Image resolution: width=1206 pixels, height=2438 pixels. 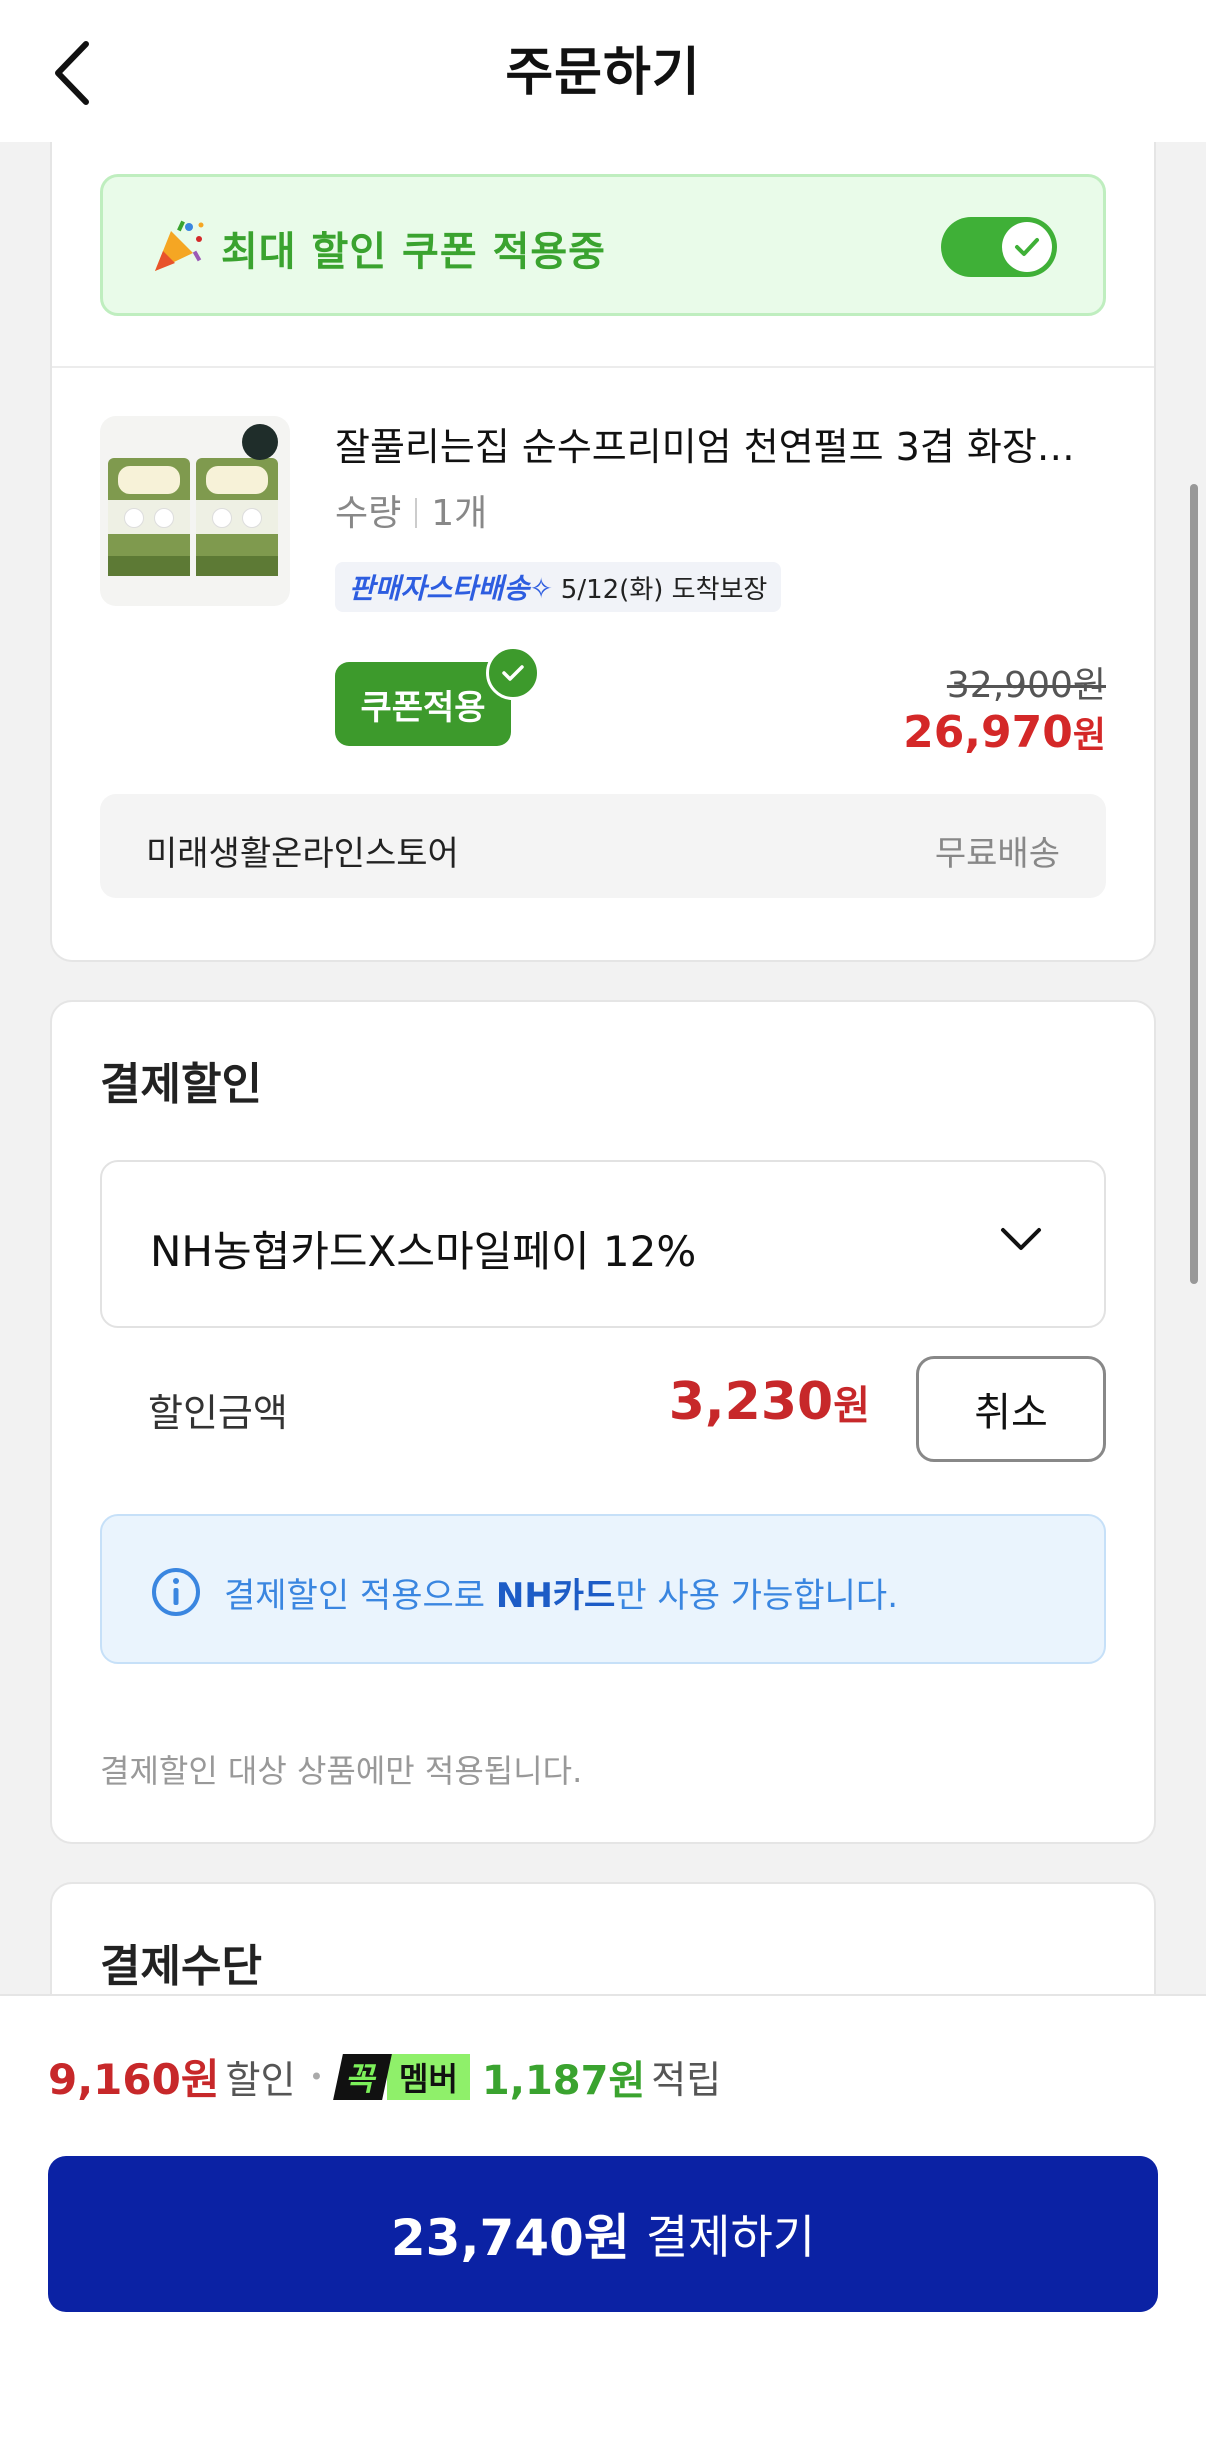 What do you see at coordinates (563, 2080) in the screenshot?
I see `reward-points: 1,187원` at bounding box center [563, 2080].